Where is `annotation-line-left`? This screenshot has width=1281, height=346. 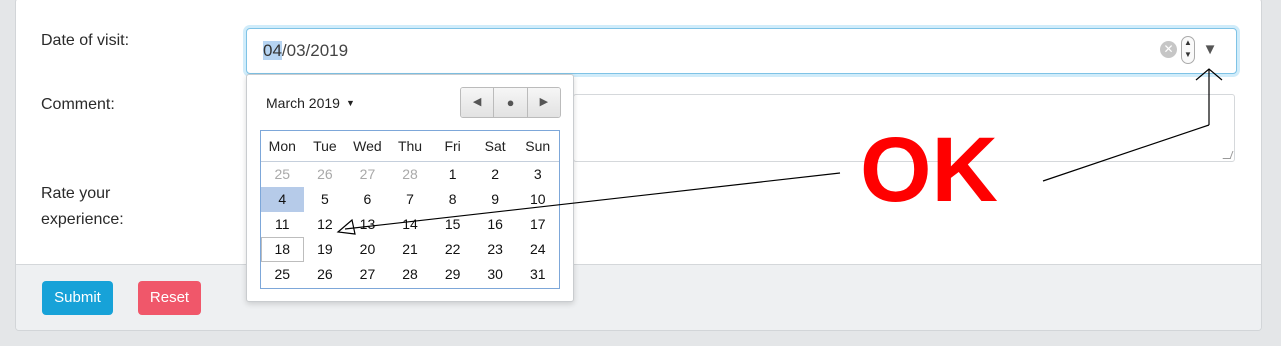
annotation-line-left is located at coordinates (592, 201).